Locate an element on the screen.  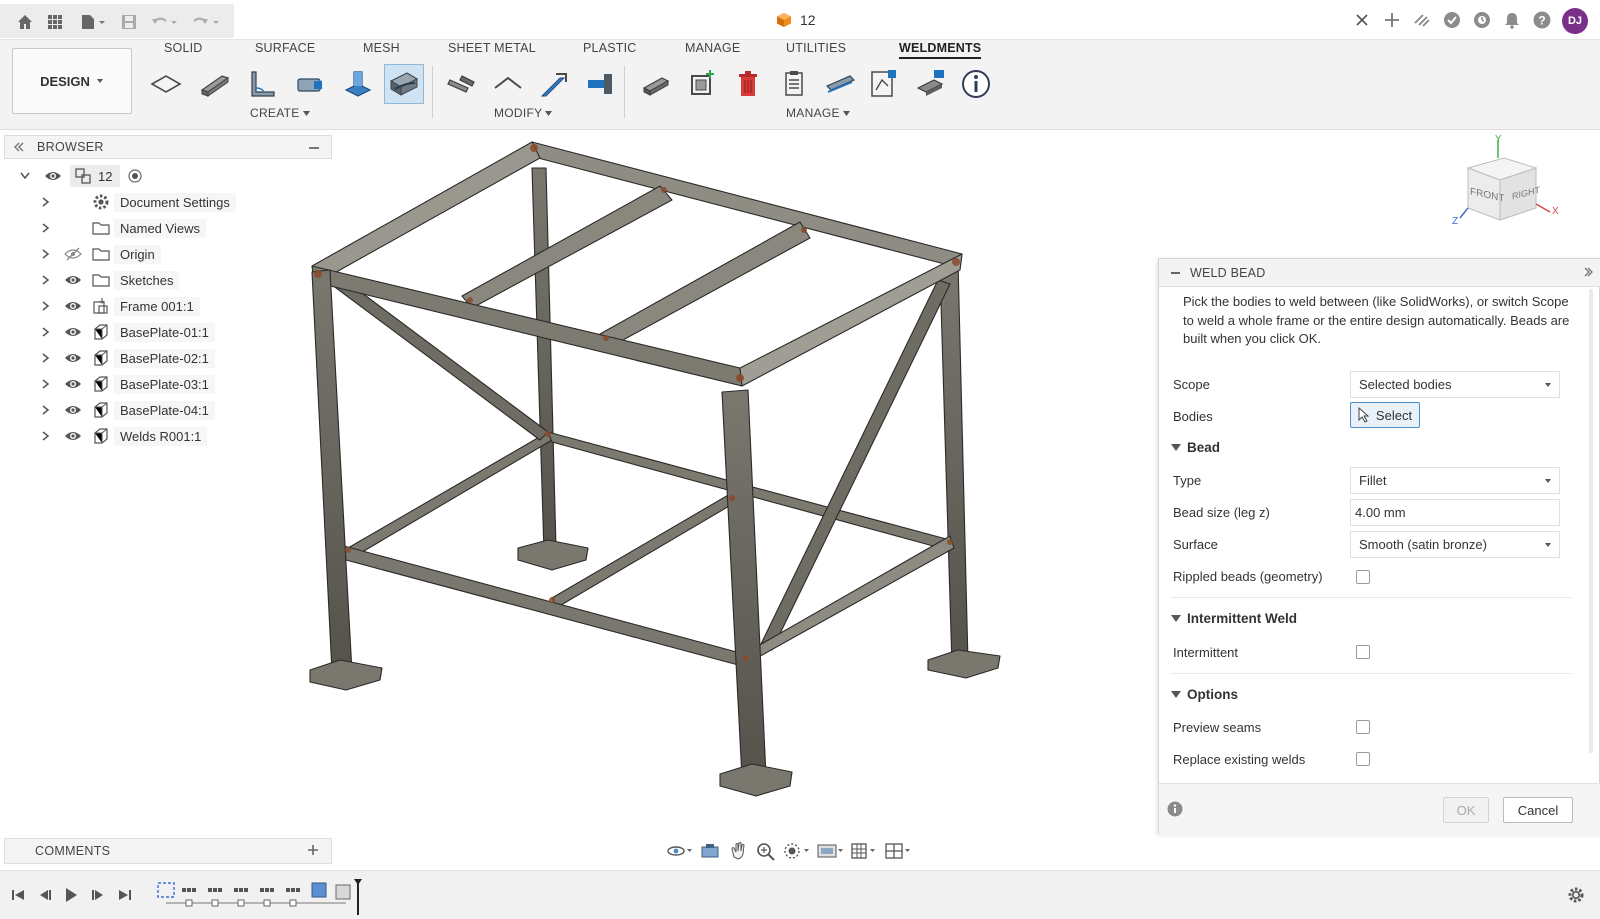
bead-size-input: 4.00 mm is located at coordinates (1455, 512).